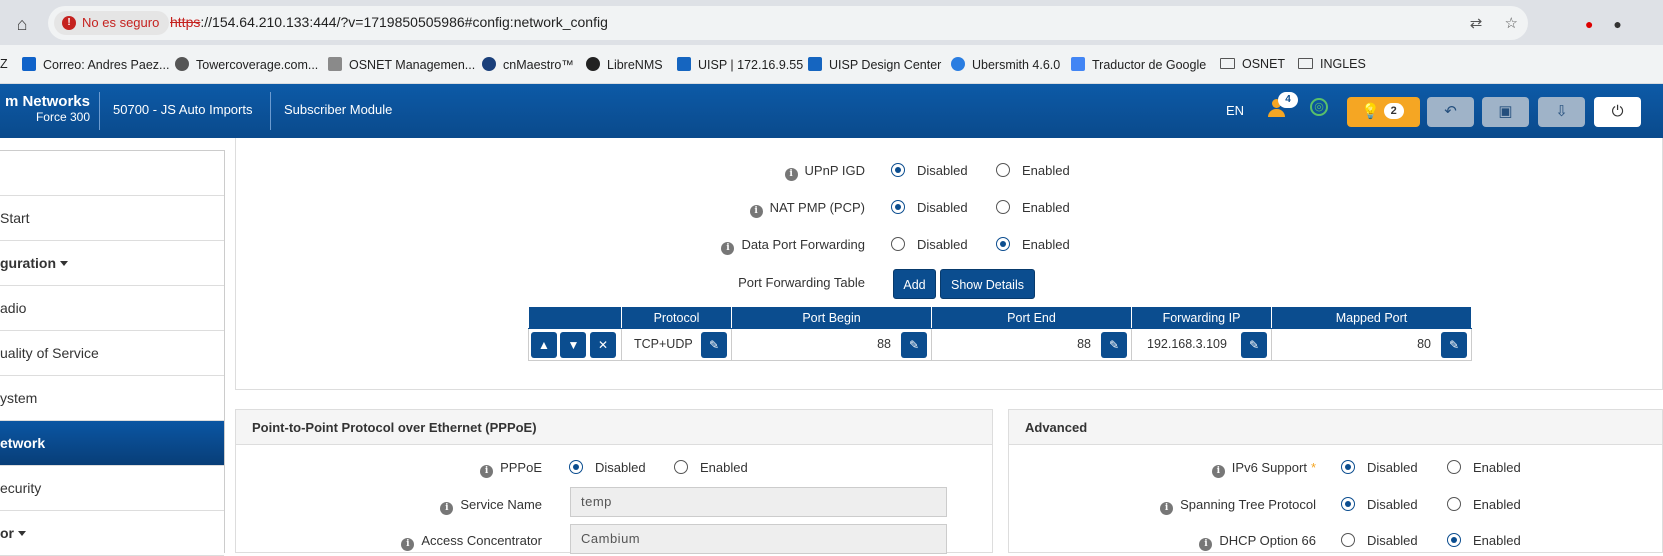 The height and width of the screenshot is (556, 1663). Describe the element at coordinates (1033, 244) in the screenshot. I see `dataport-enabled-radio: Enabled` at that location.